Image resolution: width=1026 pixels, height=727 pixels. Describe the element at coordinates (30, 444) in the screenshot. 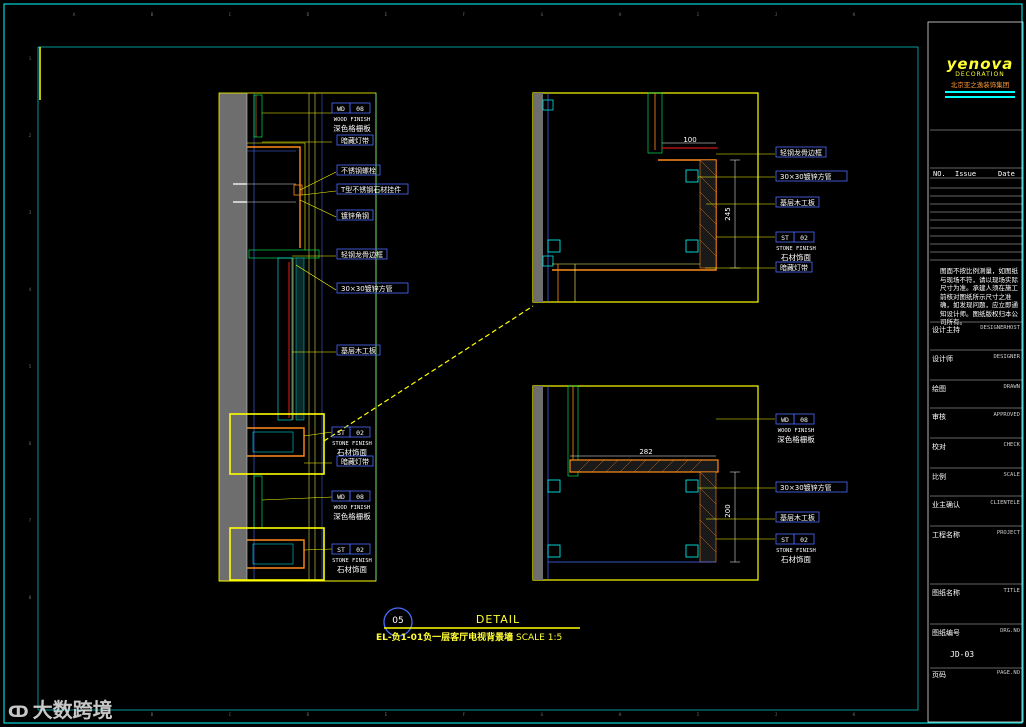

I see `grid-row-6: 6` at that location.